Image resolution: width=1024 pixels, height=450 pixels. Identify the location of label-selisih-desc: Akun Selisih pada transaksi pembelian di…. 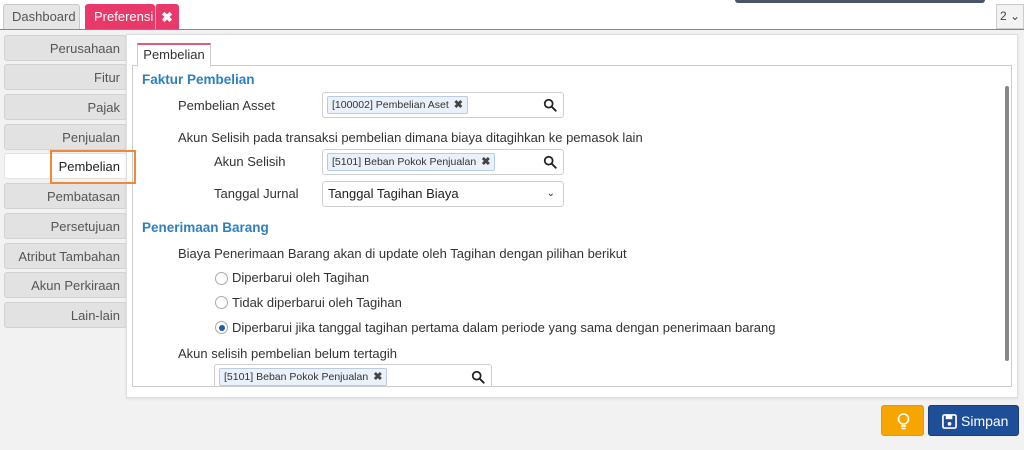
(410, 137).